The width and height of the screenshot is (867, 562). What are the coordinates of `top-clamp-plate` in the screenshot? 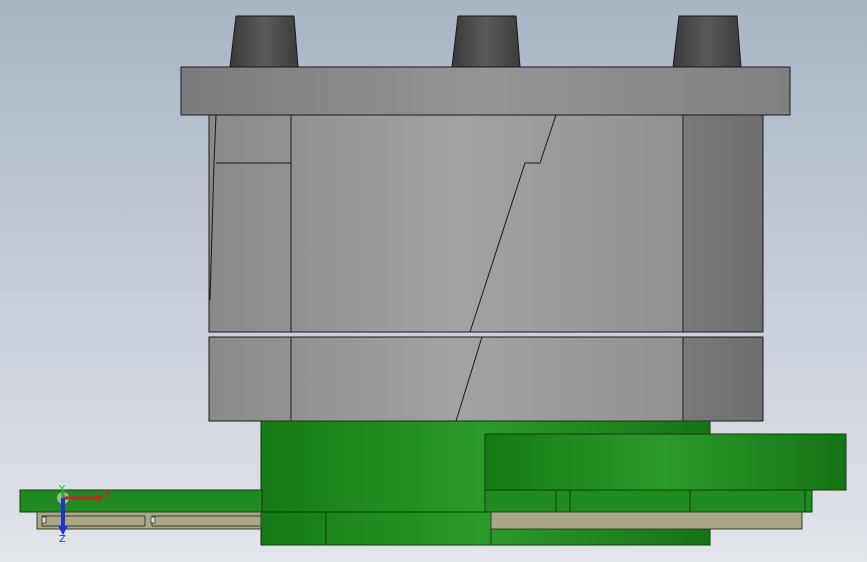 It's located at (485, 91).